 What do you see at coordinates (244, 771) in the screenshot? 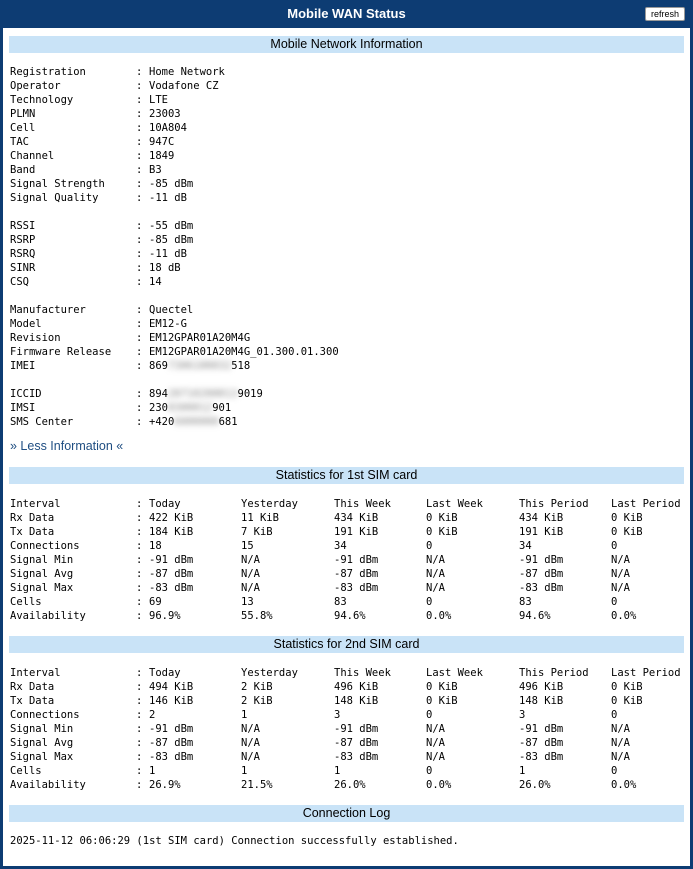
I see `table-cell: 1` at bounding box center [244, 771].